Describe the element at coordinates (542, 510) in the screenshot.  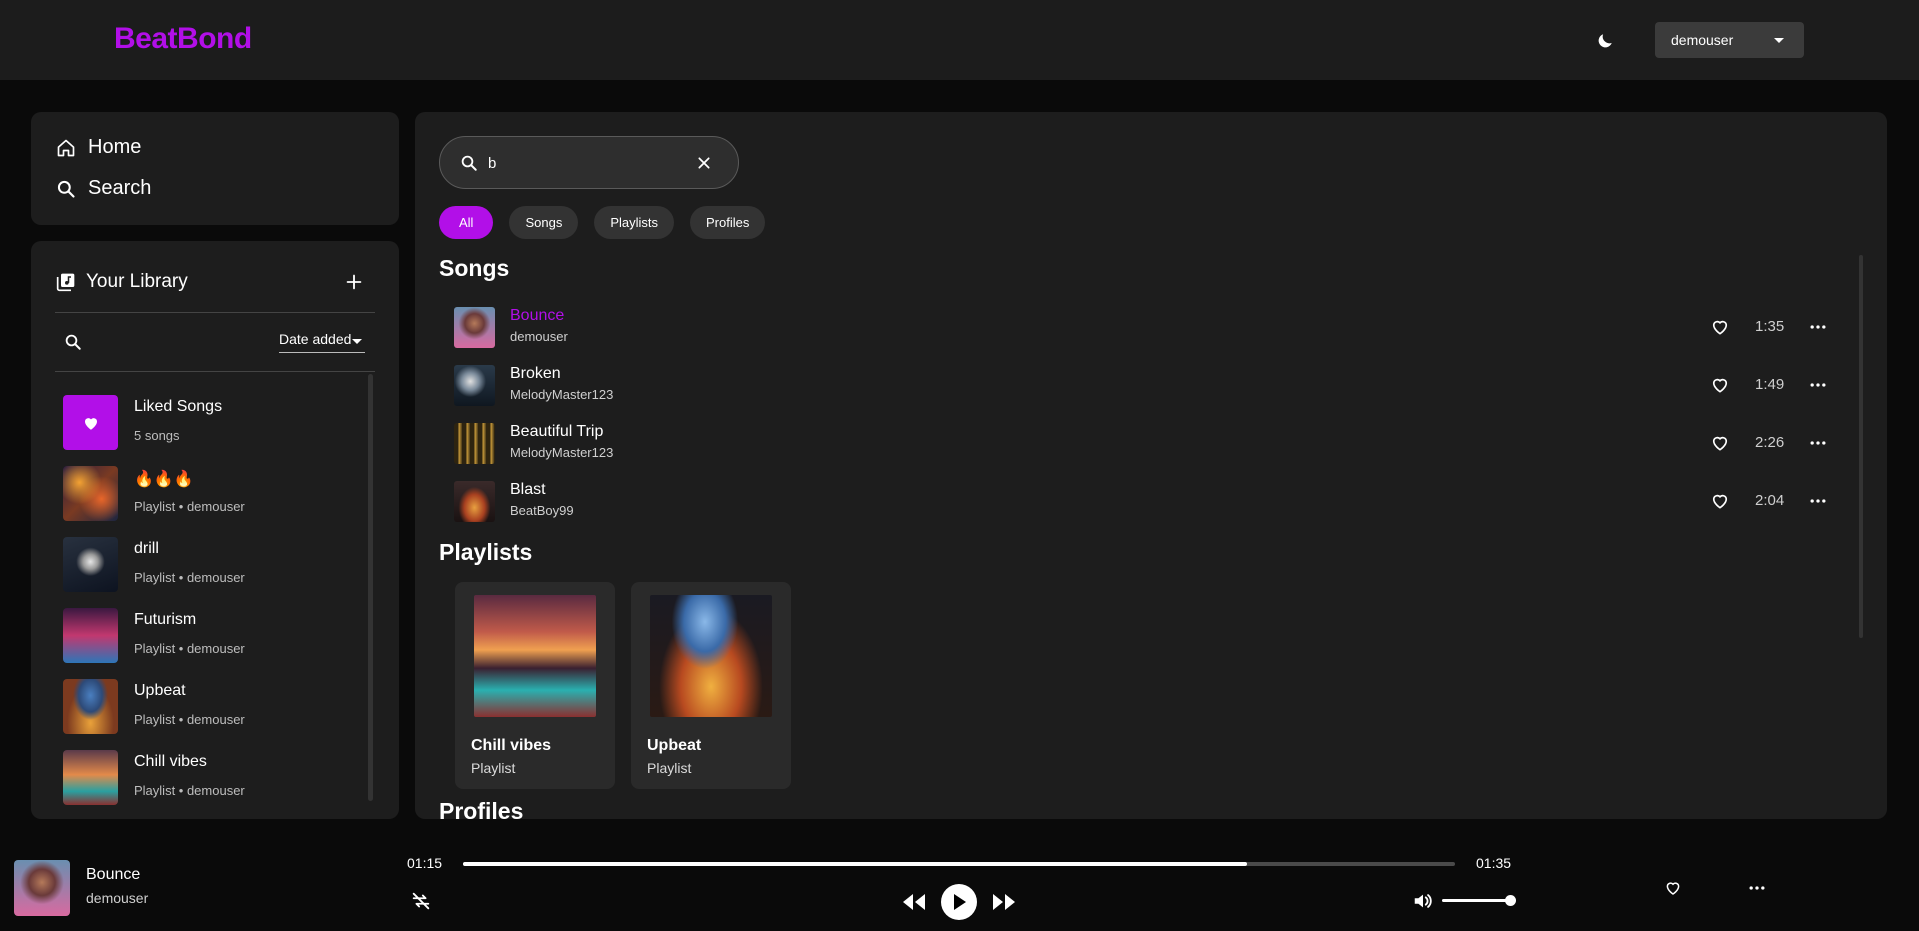
I see `song-artist: BeatBoy99` at that location.